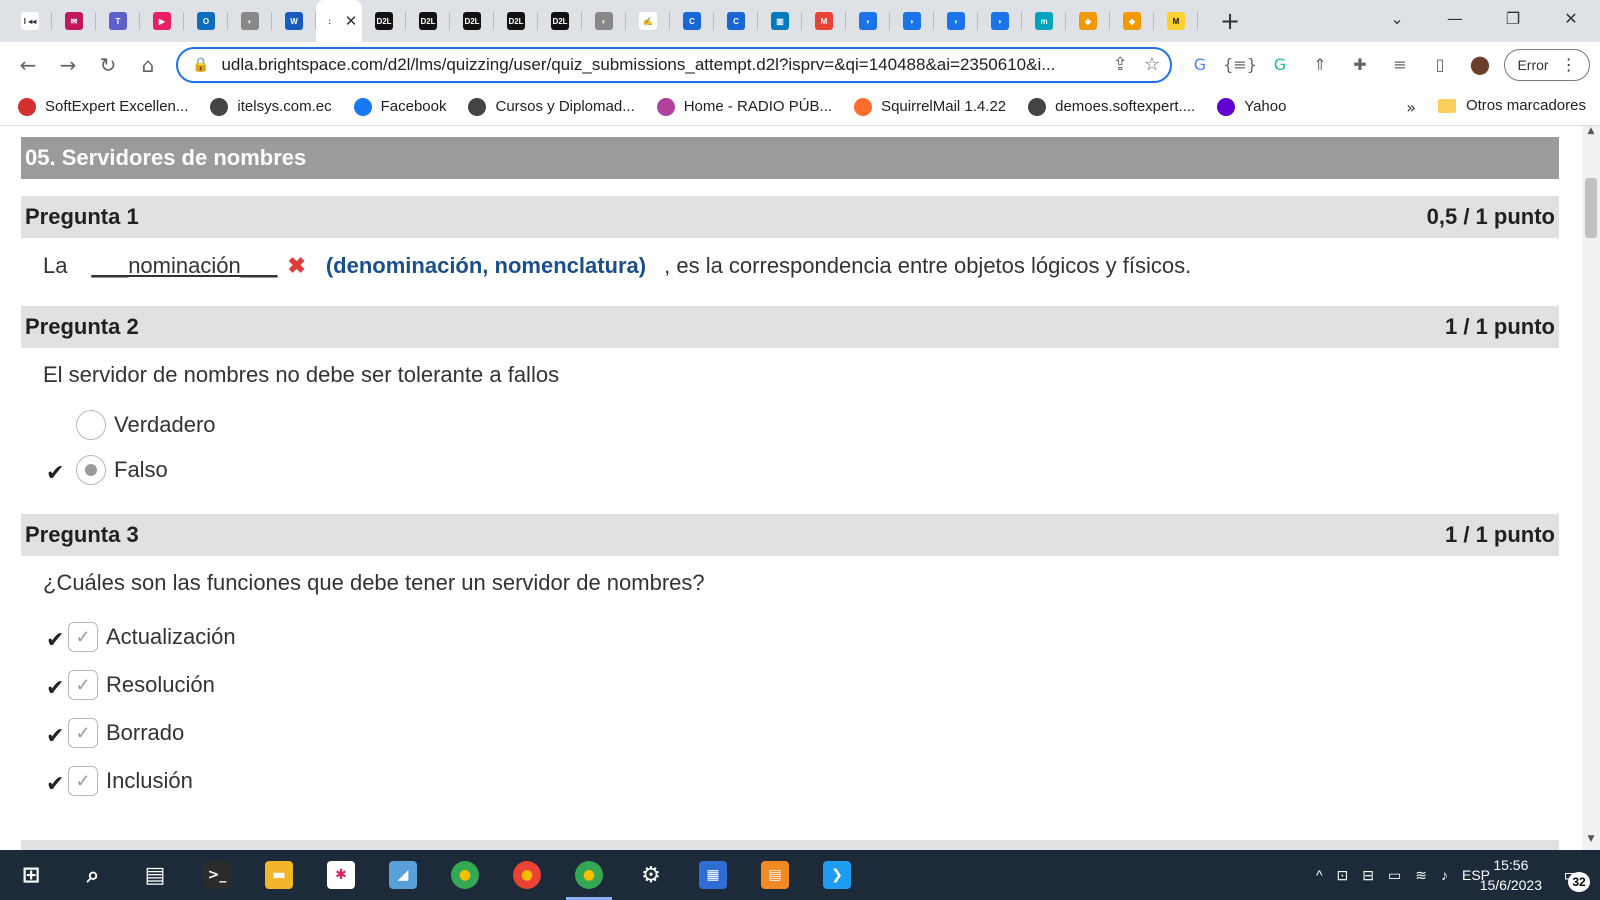 Image resolution: width=1600 pixels, height=900 pixels. Describe the element at coordinates (118, 21) in the screenshot. I see `browser-tab: T` at that location.